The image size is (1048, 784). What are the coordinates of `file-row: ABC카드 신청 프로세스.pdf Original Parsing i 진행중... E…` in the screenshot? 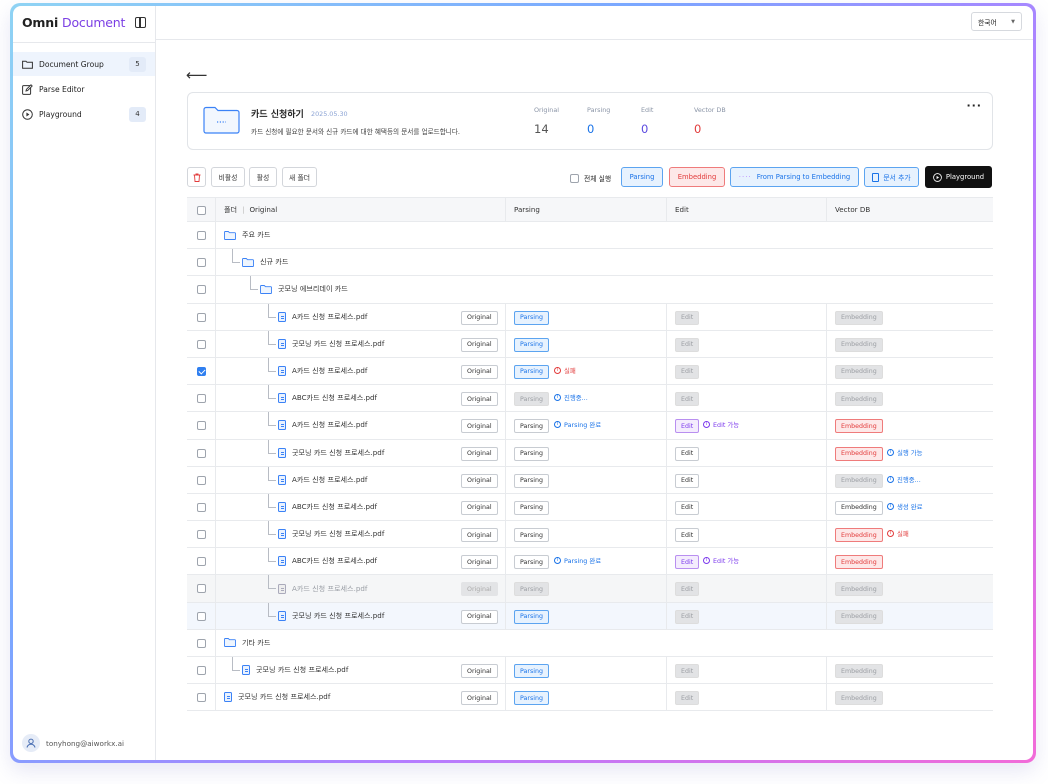 It's located at (590, 399).